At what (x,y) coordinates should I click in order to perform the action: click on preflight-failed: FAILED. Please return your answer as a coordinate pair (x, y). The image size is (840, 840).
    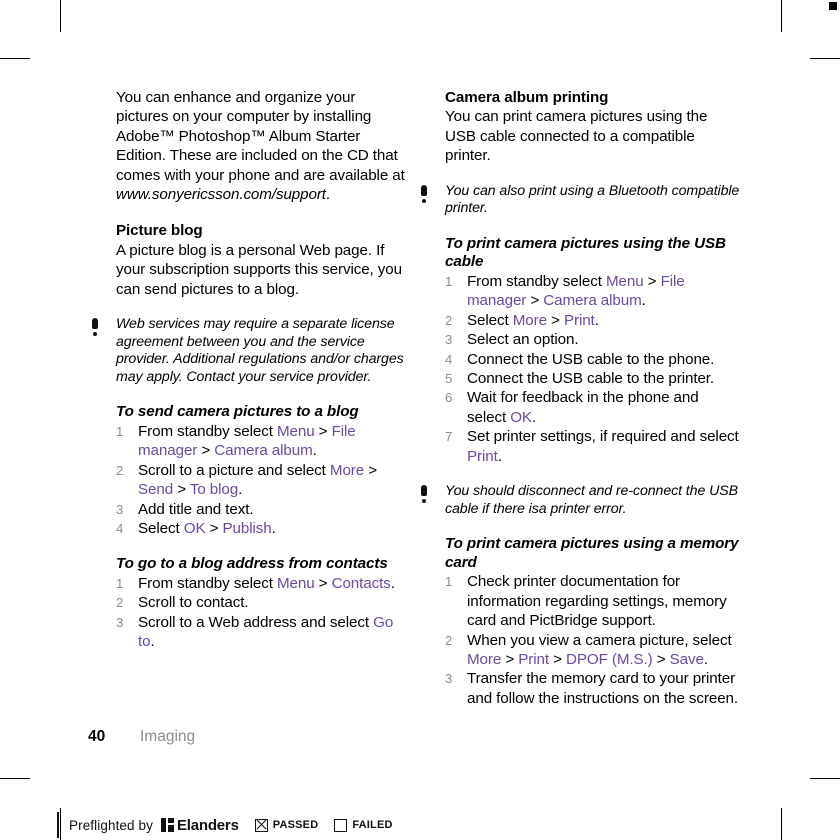
    Looking at the image, I should click on (363, 825).